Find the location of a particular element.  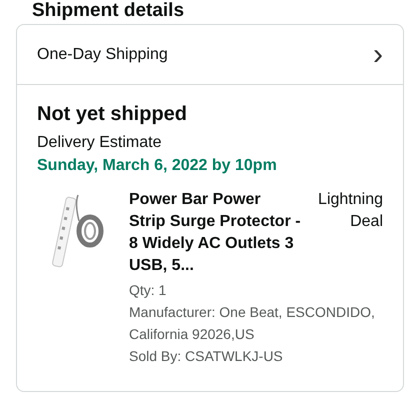

delivery-estimate-label: Delivery Estimate is located at coordinates (99, 143).